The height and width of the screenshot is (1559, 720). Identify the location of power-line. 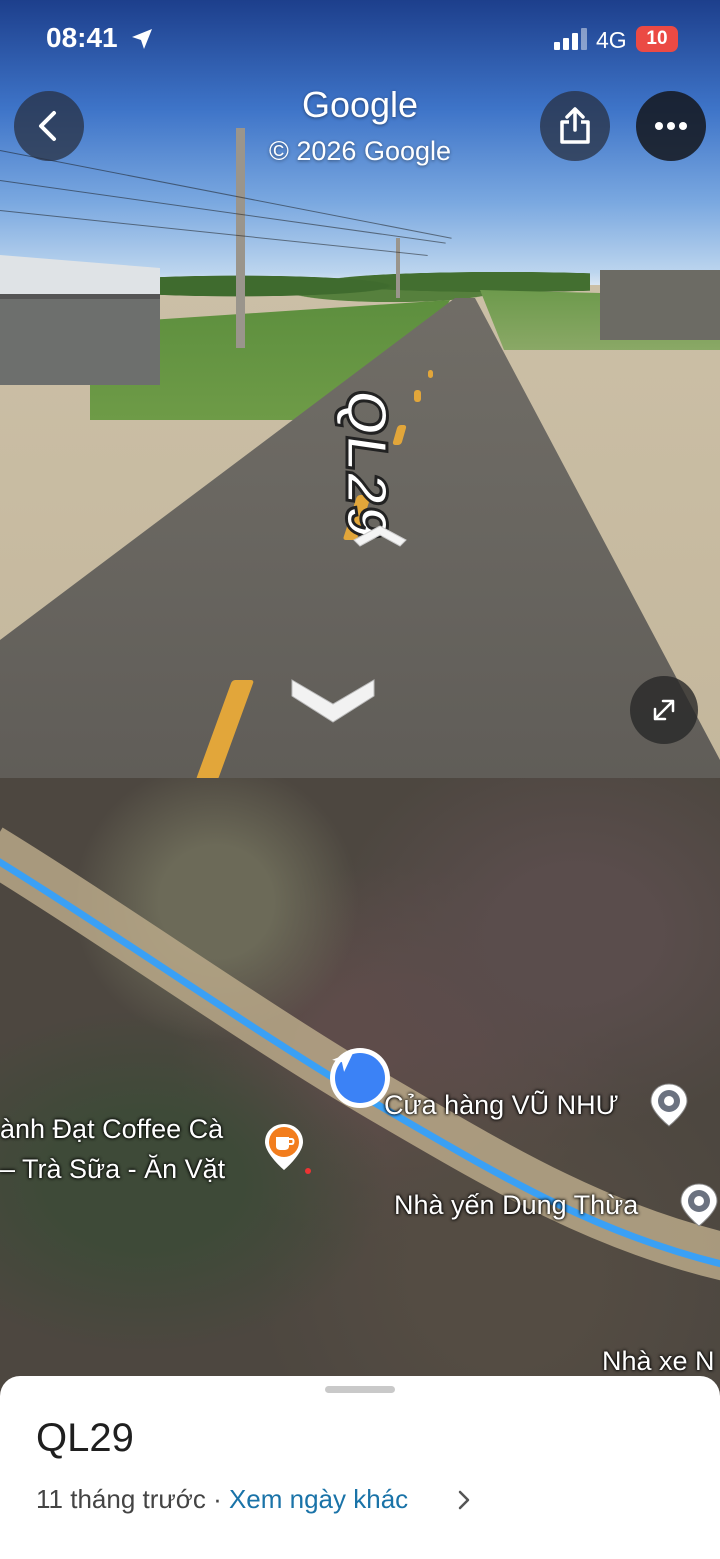
(214, 233).